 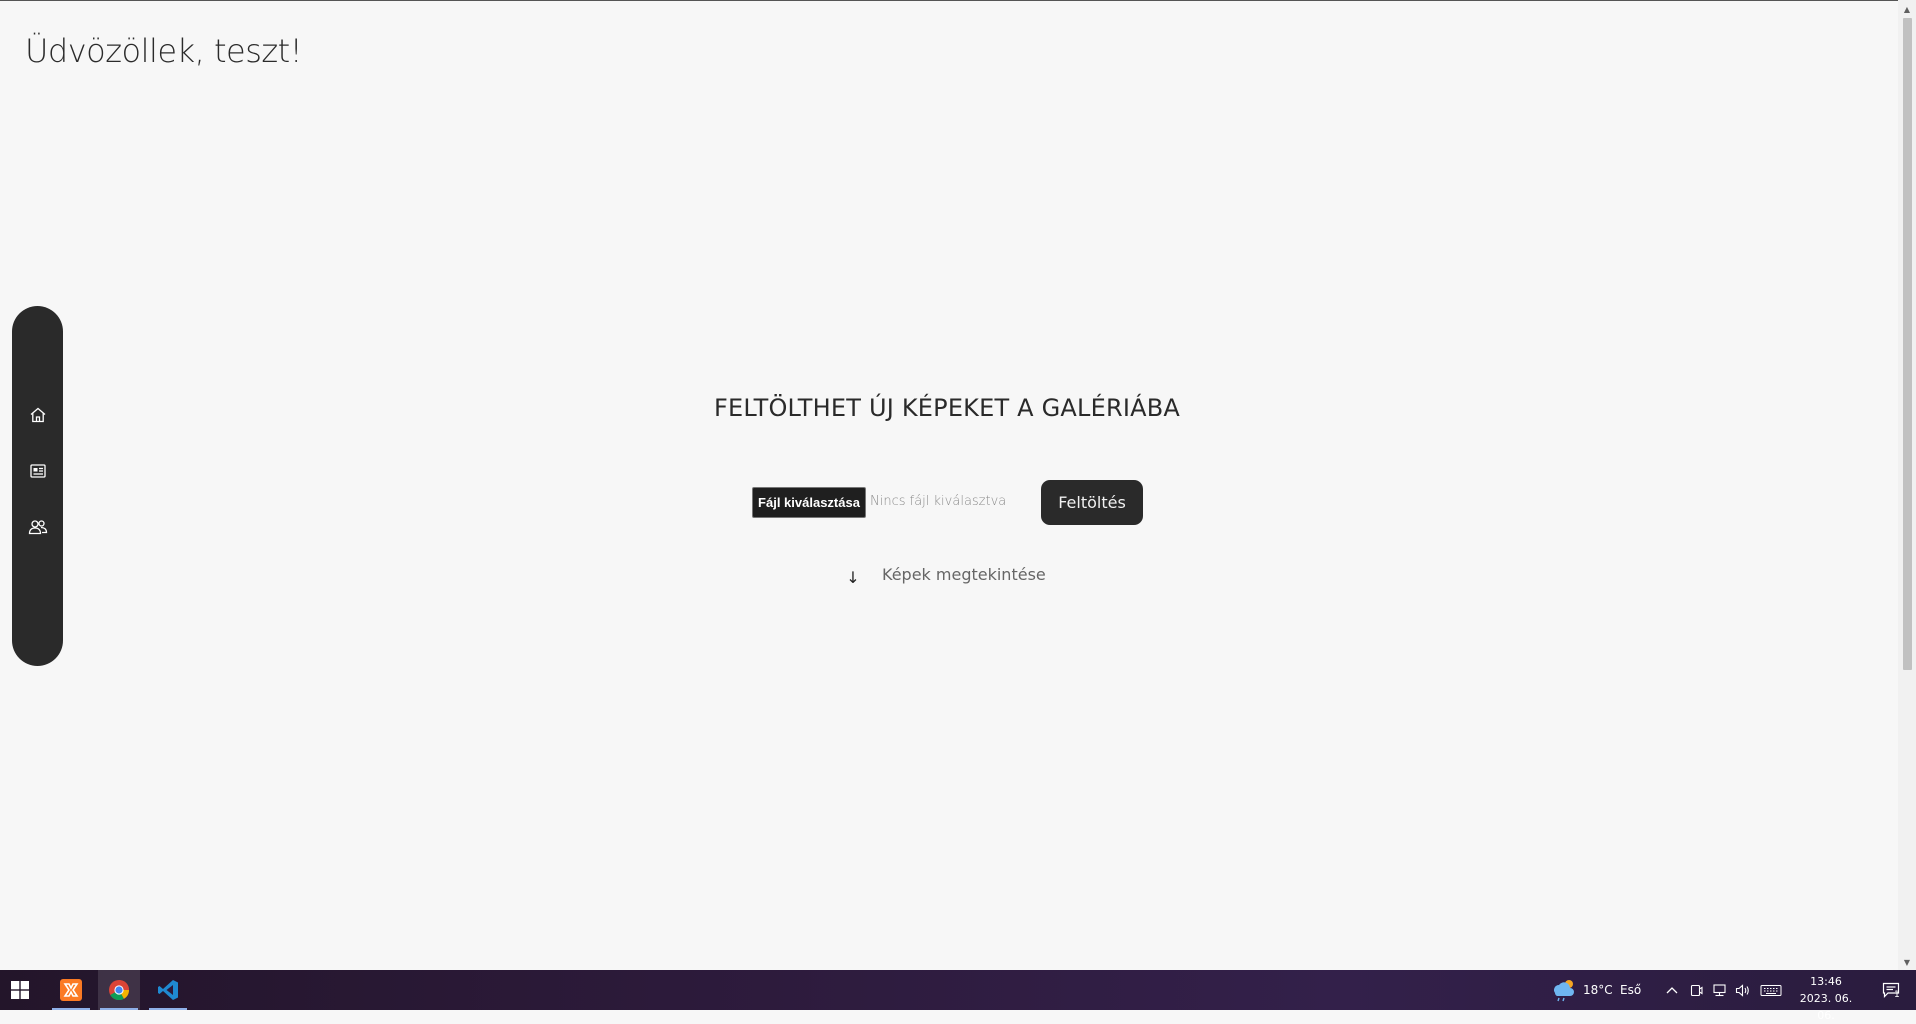 I want to click on upload-title: FELTÖLTHET ÚJ KÉPEKET A GALÉRIÁBA, so click(x=947, y=408).